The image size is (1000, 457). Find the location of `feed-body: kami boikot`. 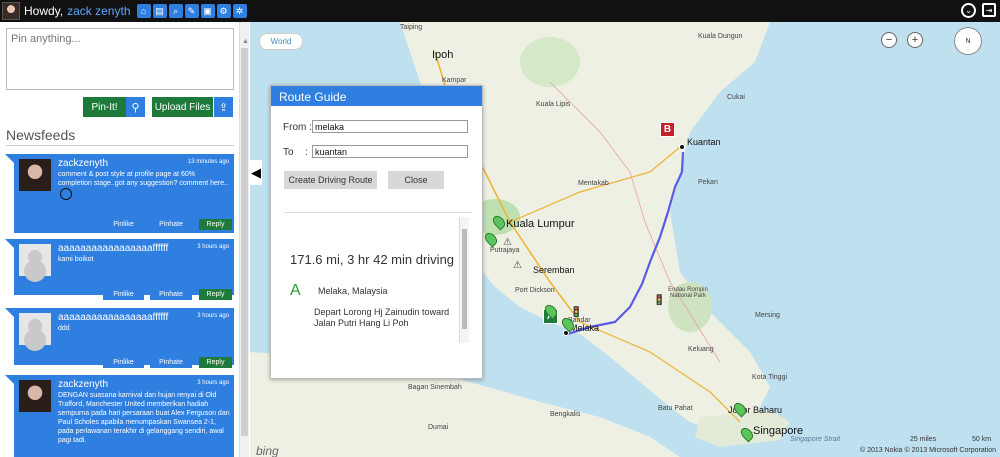

feed-body: kami boikot is located at coordinates (76, 259).